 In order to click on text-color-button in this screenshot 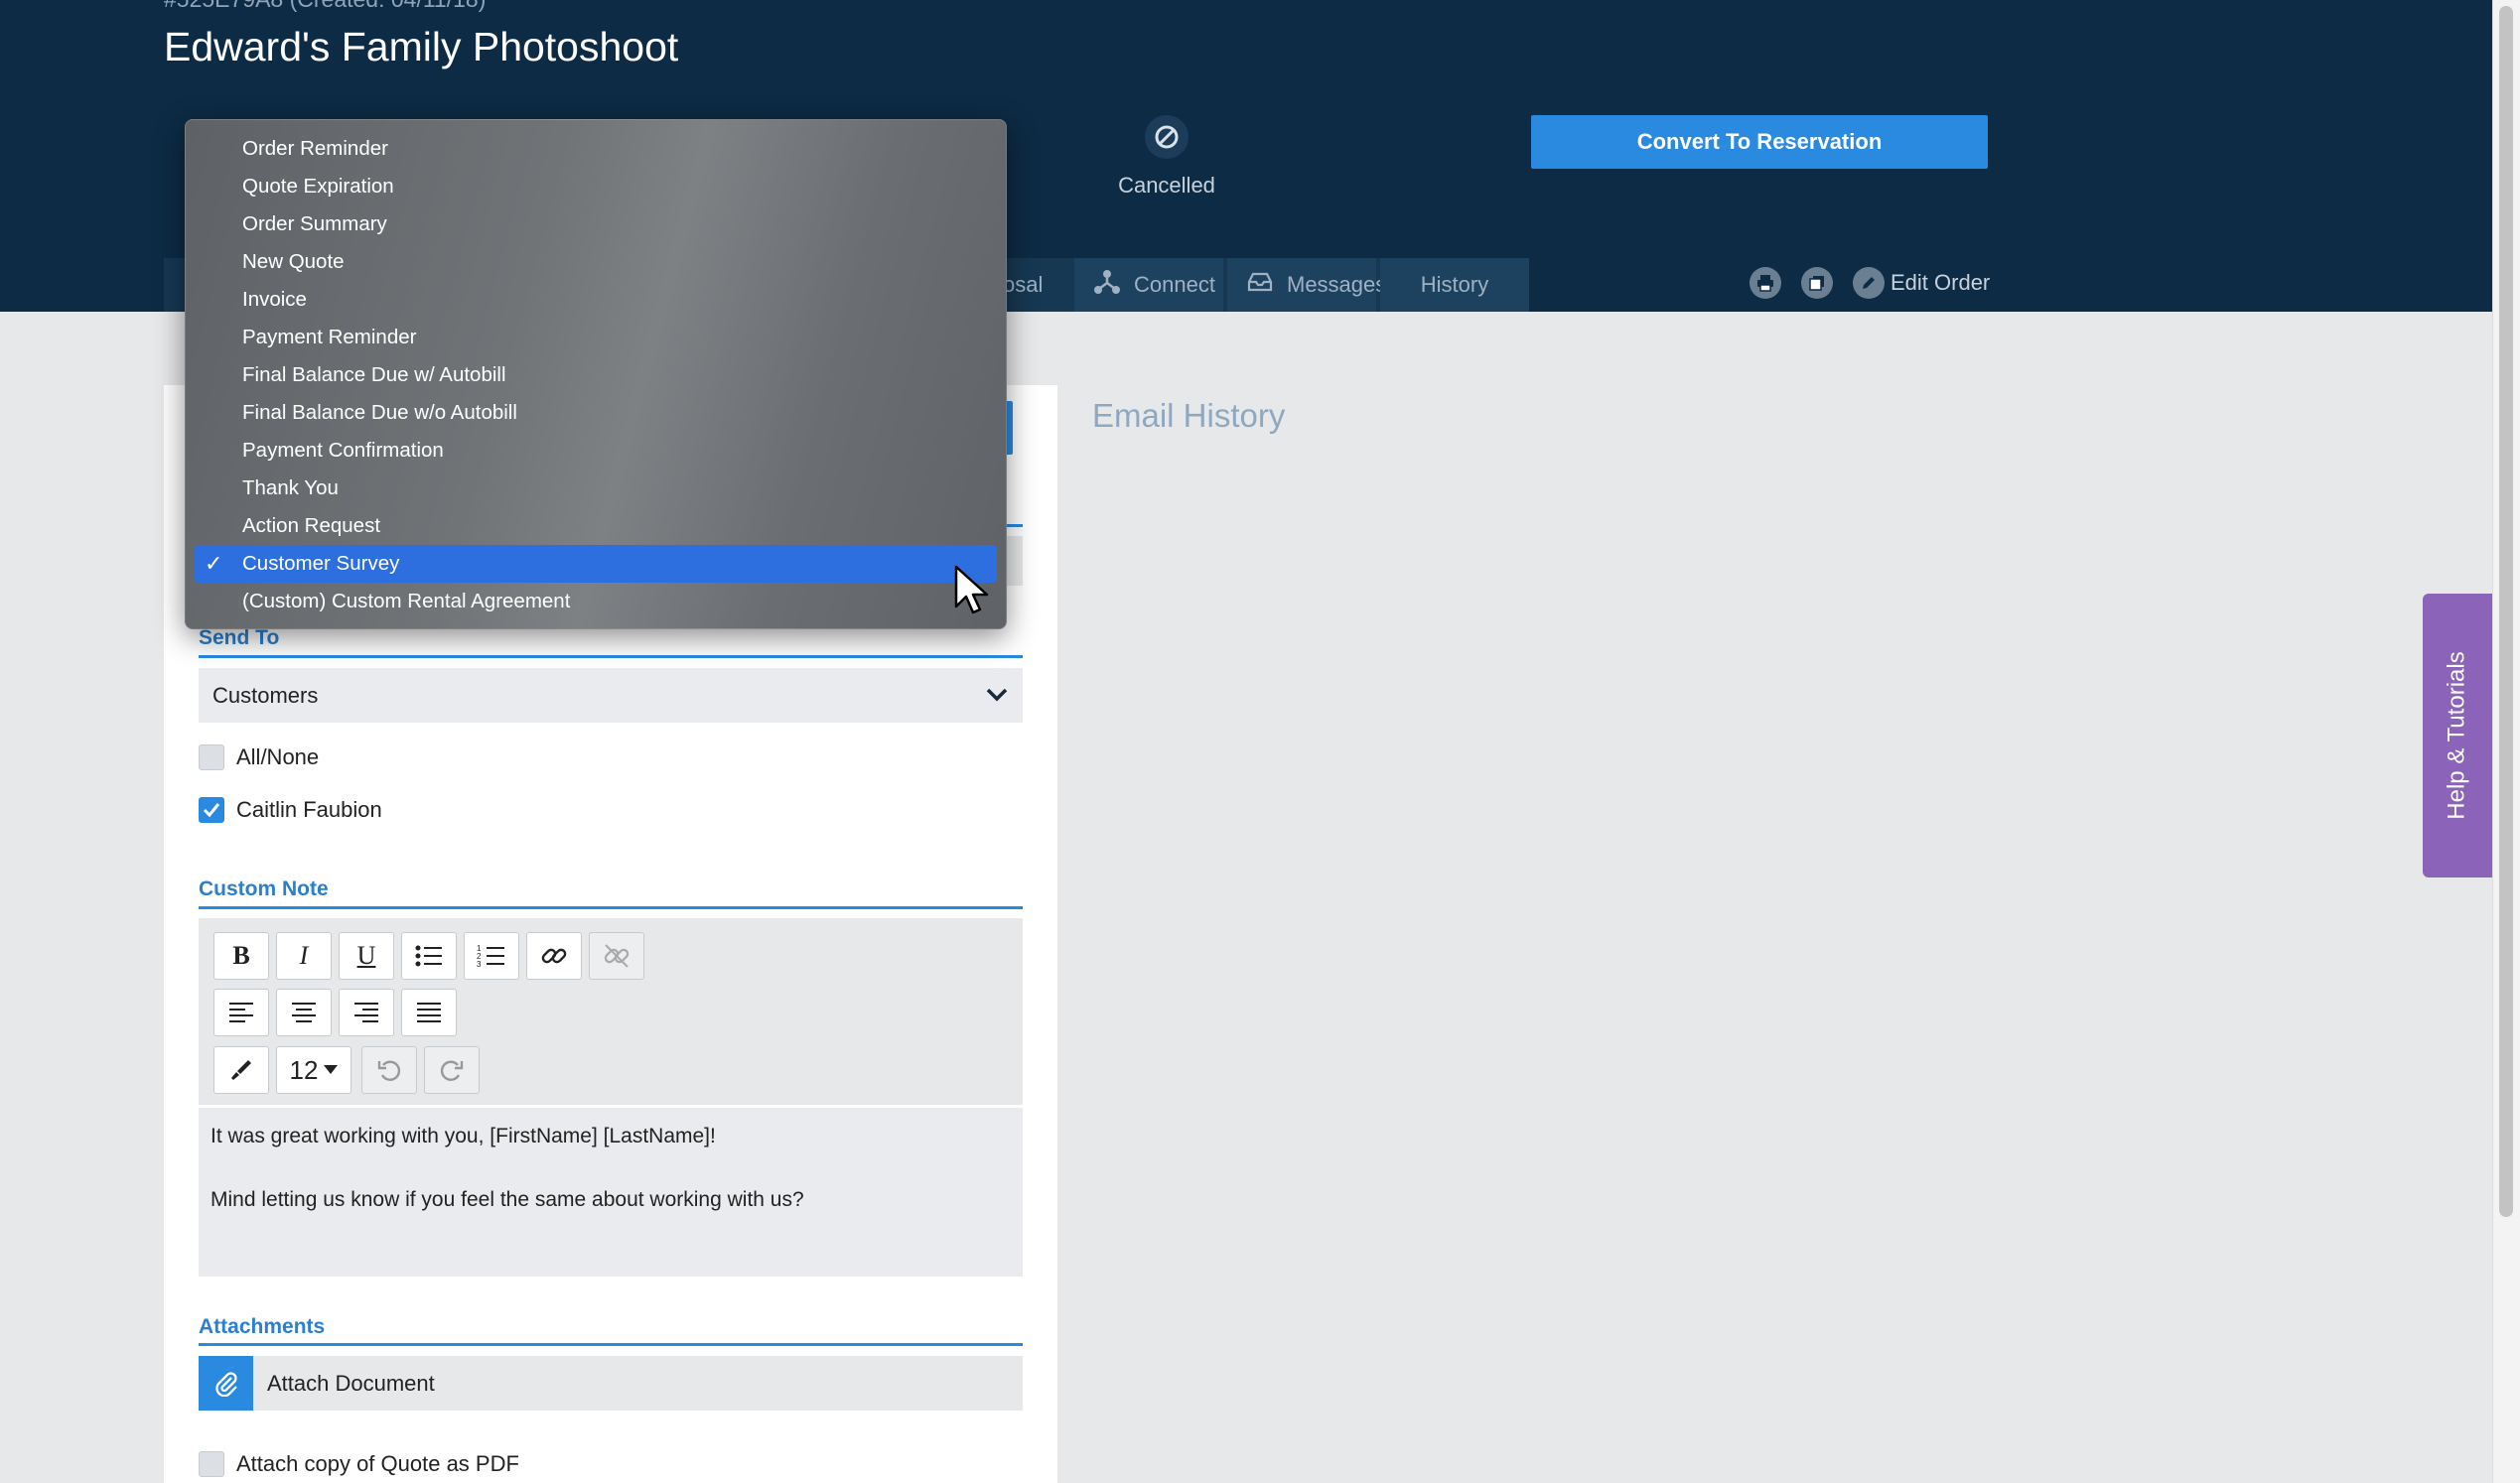, I will do `click(241, 1070)`.